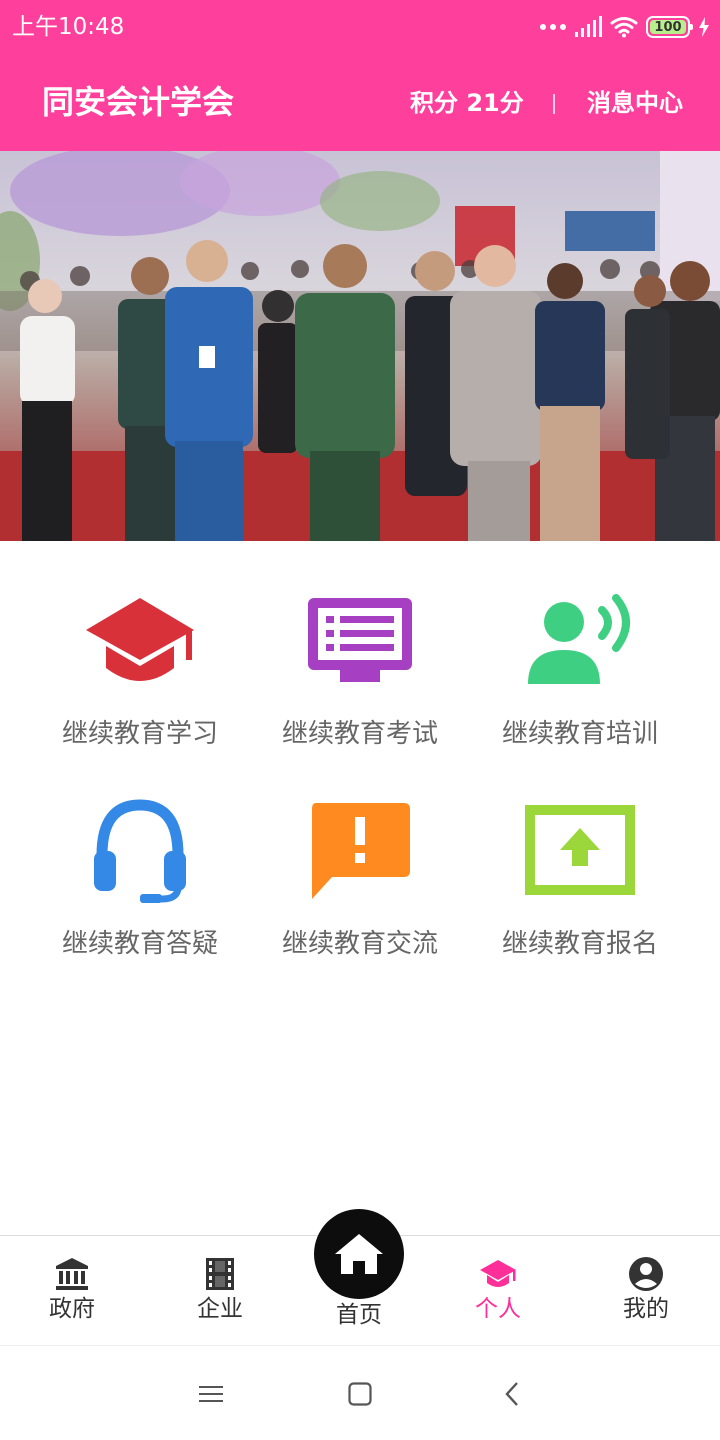 Image resolution: width=720 pixels, height=1440 pixels. I want to click on battery-level: 100, so click(668, 27).